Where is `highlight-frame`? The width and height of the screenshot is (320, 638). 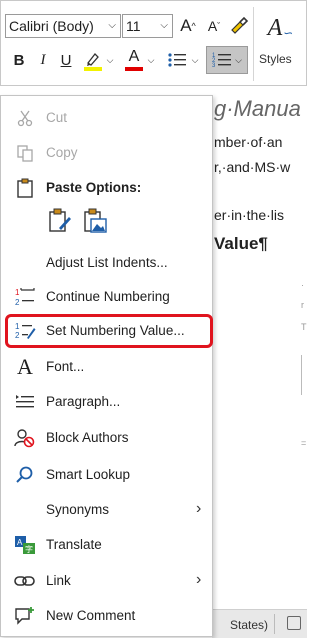 highlight-frame is located at coordinates (109, 331).